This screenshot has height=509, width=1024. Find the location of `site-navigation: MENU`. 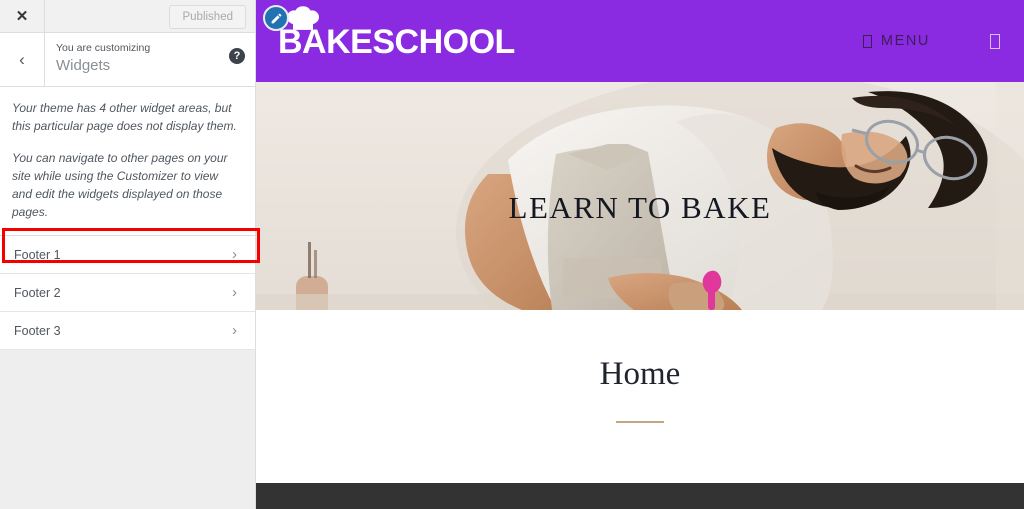

site-navigation: MENU is located at coordinates (943, 41).